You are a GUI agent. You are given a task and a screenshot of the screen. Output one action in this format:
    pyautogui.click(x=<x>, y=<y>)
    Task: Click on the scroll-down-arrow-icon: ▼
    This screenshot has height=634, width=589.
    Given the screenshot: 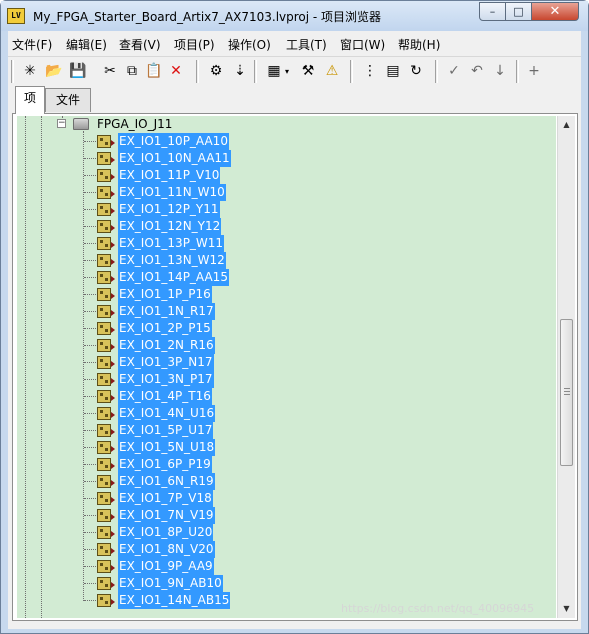 What is the action you would take?
    pyautogui.click(x=566, y=608)
    